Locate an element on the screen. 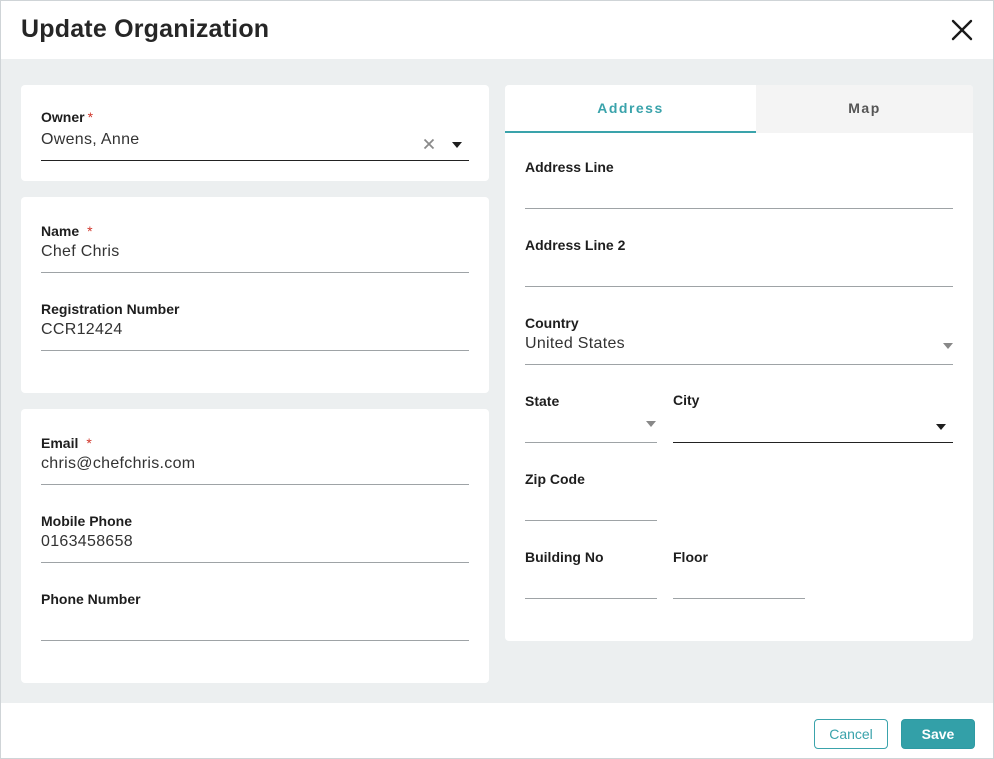 This screenshot has width=994, height=759. address-line-2-label: Address Line 2 is located at coordinates (575, 245).